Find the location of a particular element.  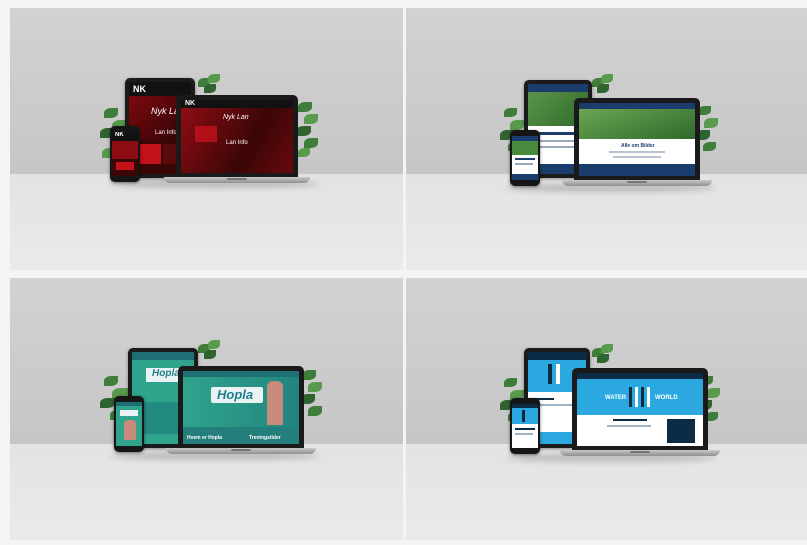

plant-right is located at coordinates (308, 131).